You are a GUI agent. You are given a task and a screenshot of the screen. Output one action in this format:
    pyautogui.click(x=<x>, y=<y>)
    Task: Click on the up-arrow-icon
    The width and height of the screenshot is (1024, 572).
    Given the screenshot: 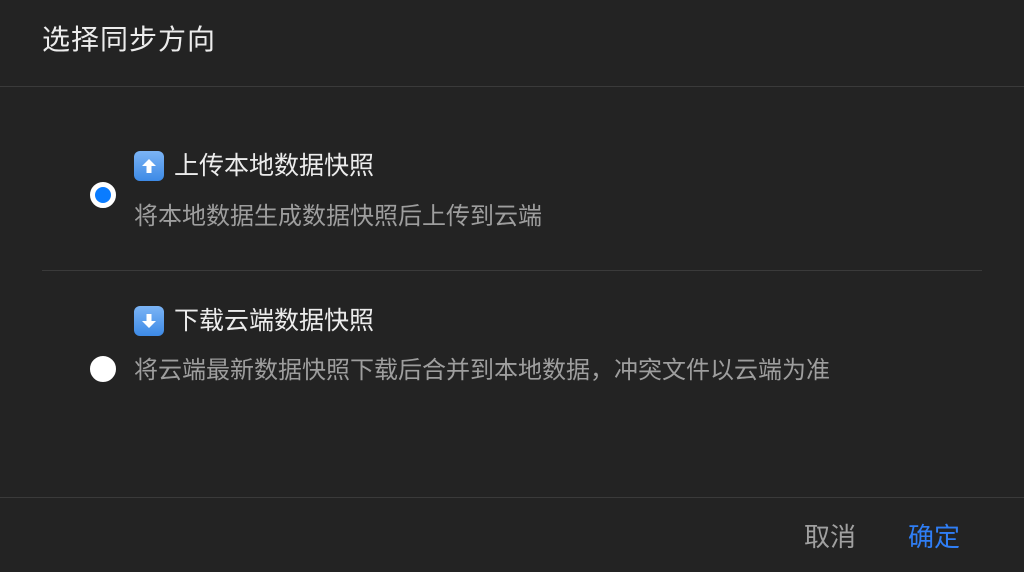 What is the action you would take?
    pyautogui.click(x=149, y=166)
    